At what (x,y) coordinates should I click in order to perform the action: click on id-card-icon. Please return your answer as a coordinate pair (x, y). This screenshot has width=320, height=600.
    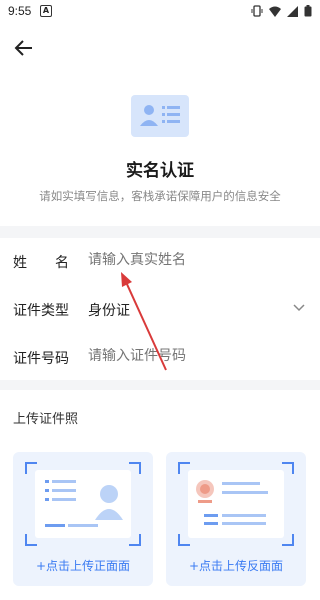
    Looking at the image, I should click on (160, 115).